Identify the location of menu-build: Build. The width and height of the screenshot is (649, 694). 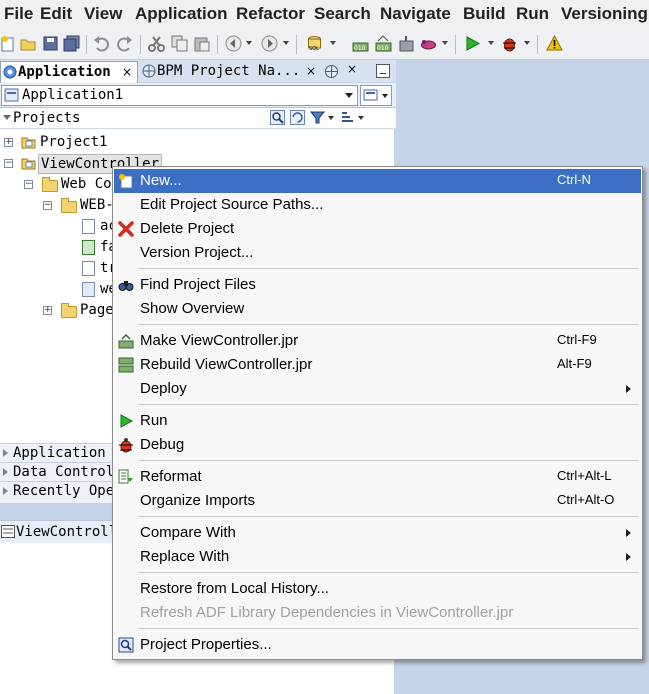
(484, 14).